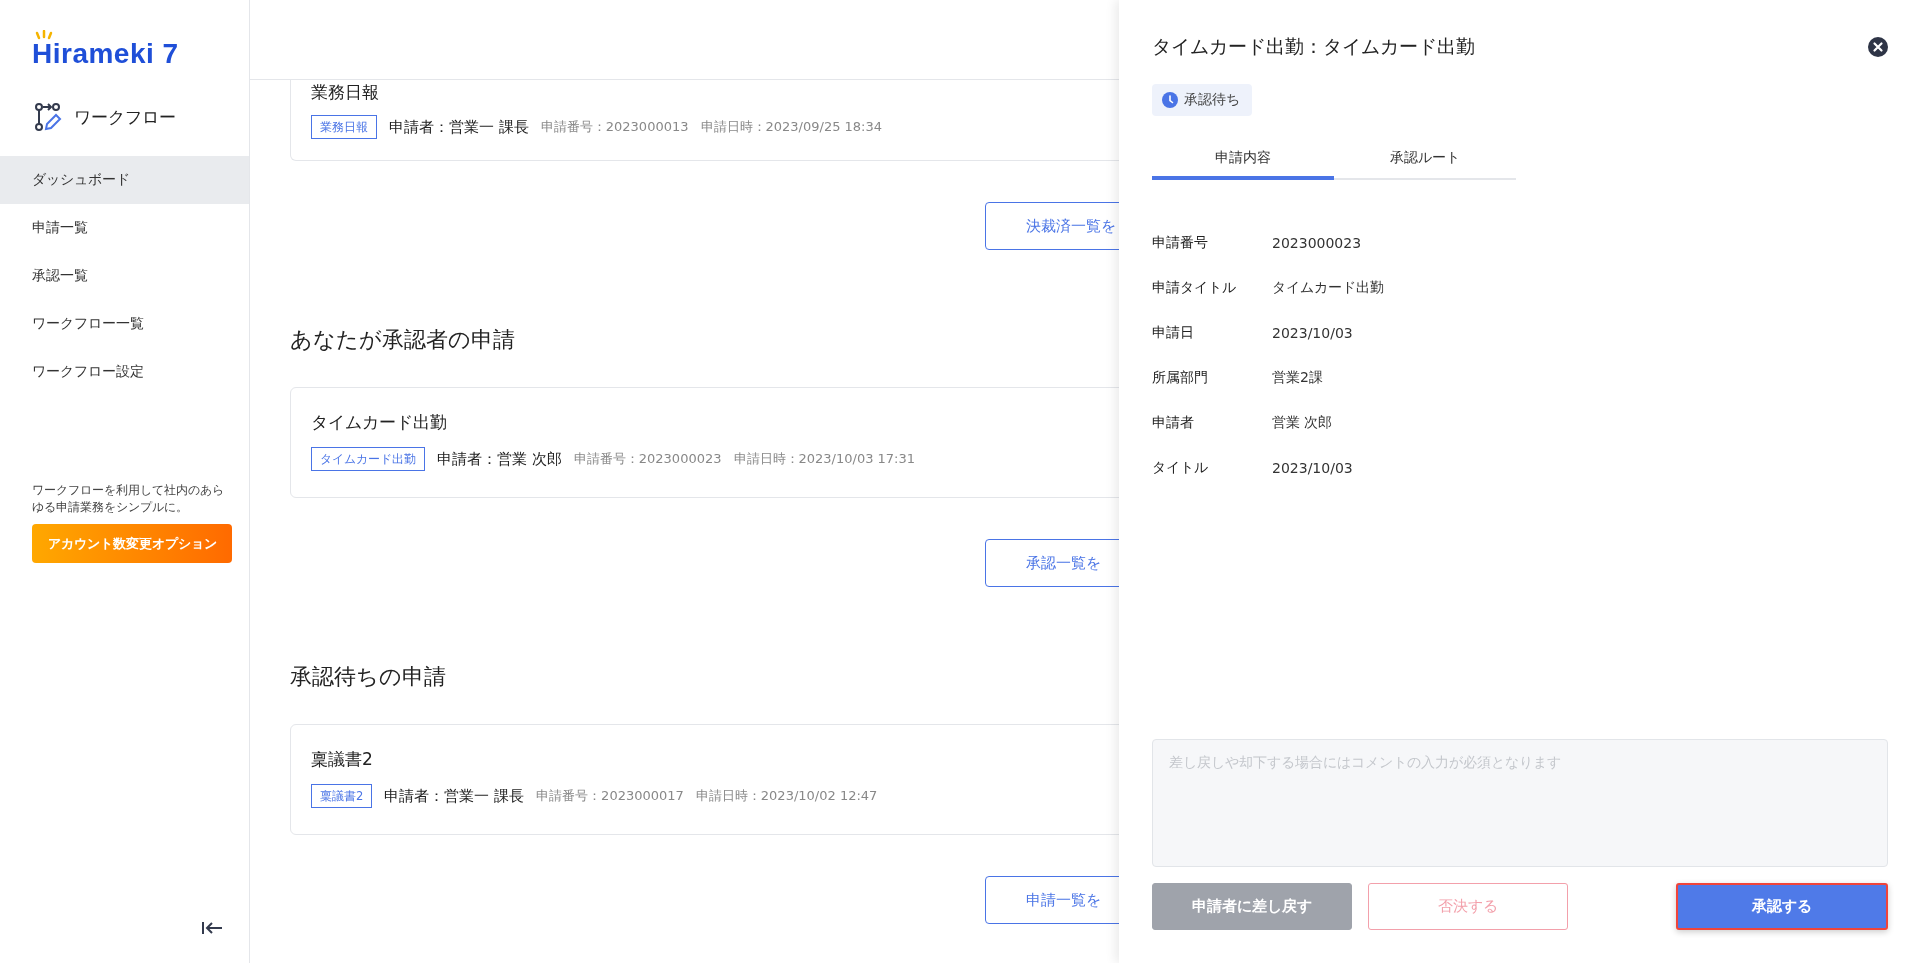 The height and width of the screenshot is (963, 1920). What do you see at coordinates (1180, 377) in the screenshot?
I see `field-label: 所属部門` at bounding box center [1180, 377].